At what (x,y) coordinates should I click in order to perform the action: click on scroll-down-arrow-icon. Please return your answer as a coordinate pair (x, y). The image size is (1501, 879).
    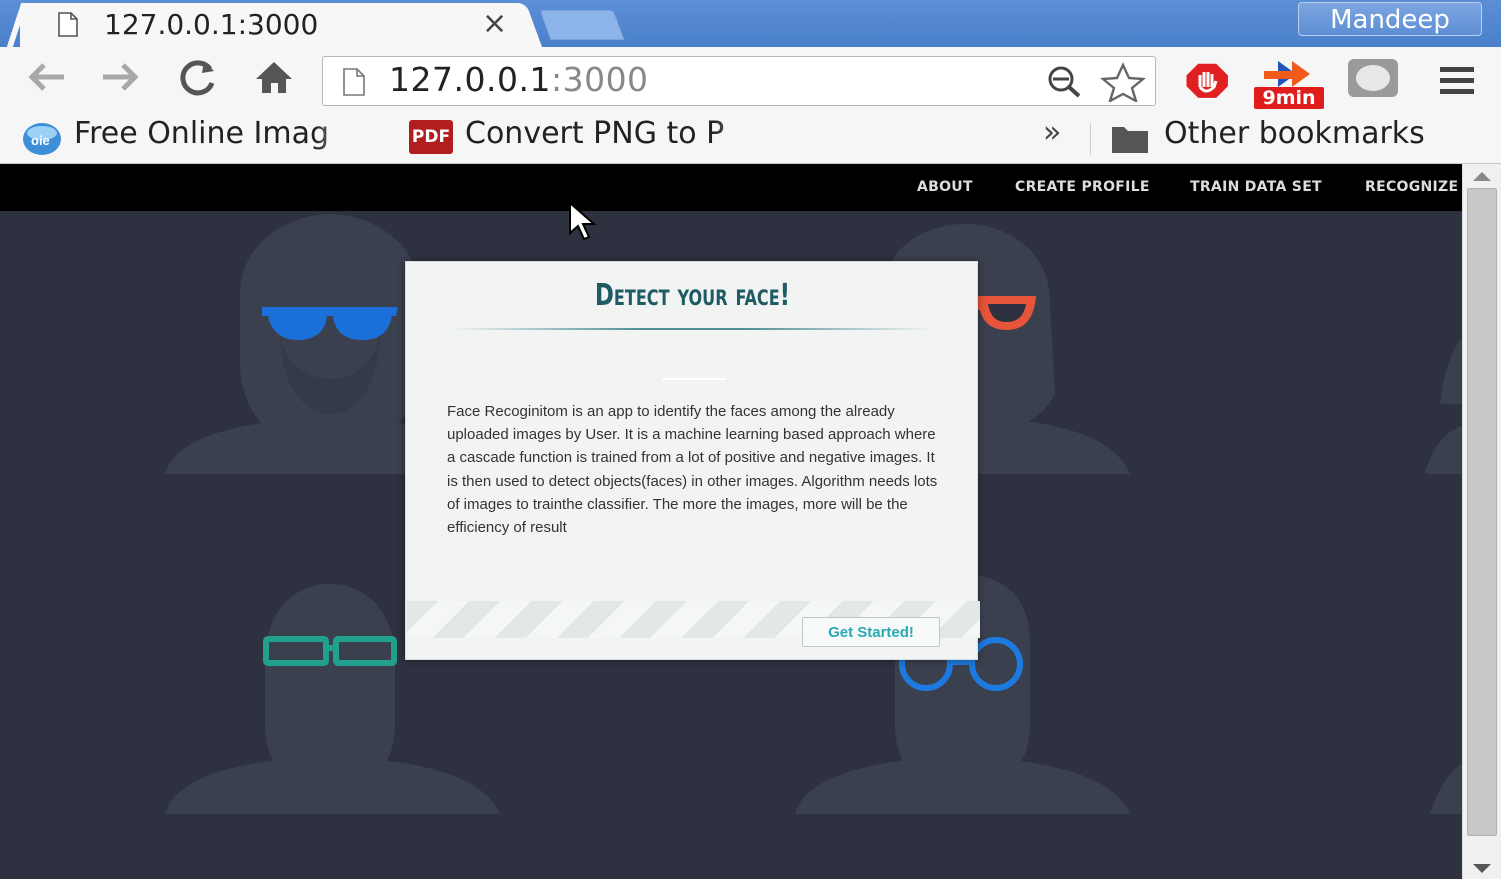
    Looking at the image, I should click on (1482, 868).